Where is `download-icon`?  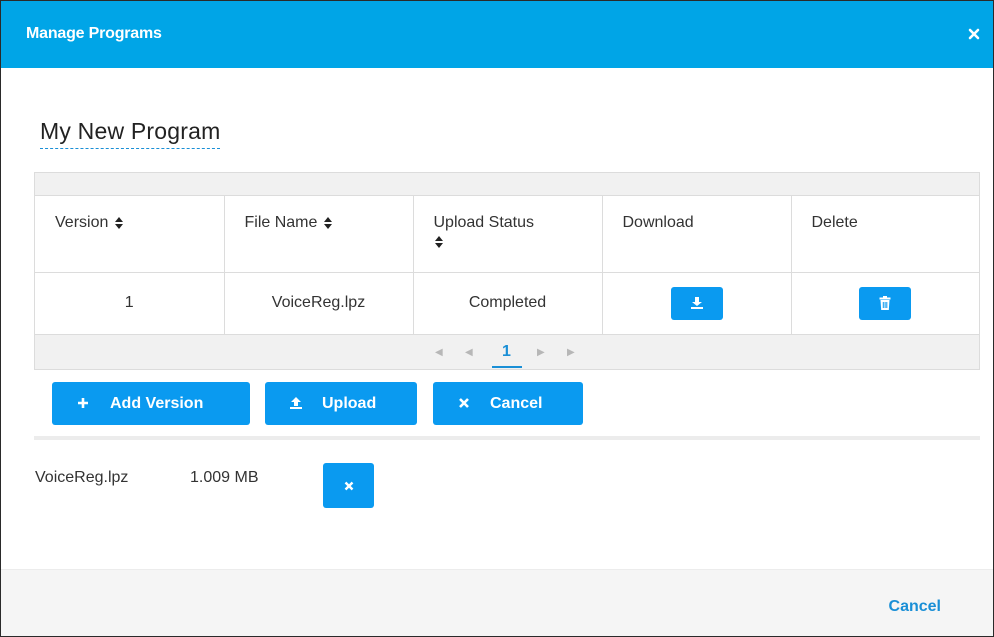 download-icon is located at coordinates (696, 303).